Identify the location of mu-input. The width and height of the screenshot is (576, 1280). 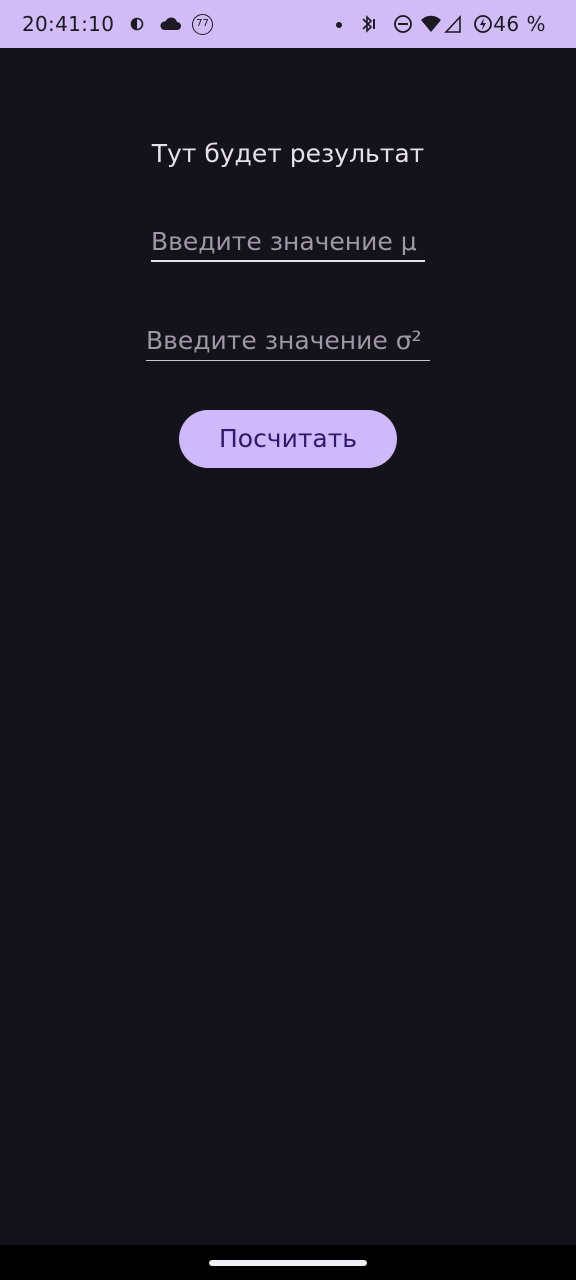
(288, 242).